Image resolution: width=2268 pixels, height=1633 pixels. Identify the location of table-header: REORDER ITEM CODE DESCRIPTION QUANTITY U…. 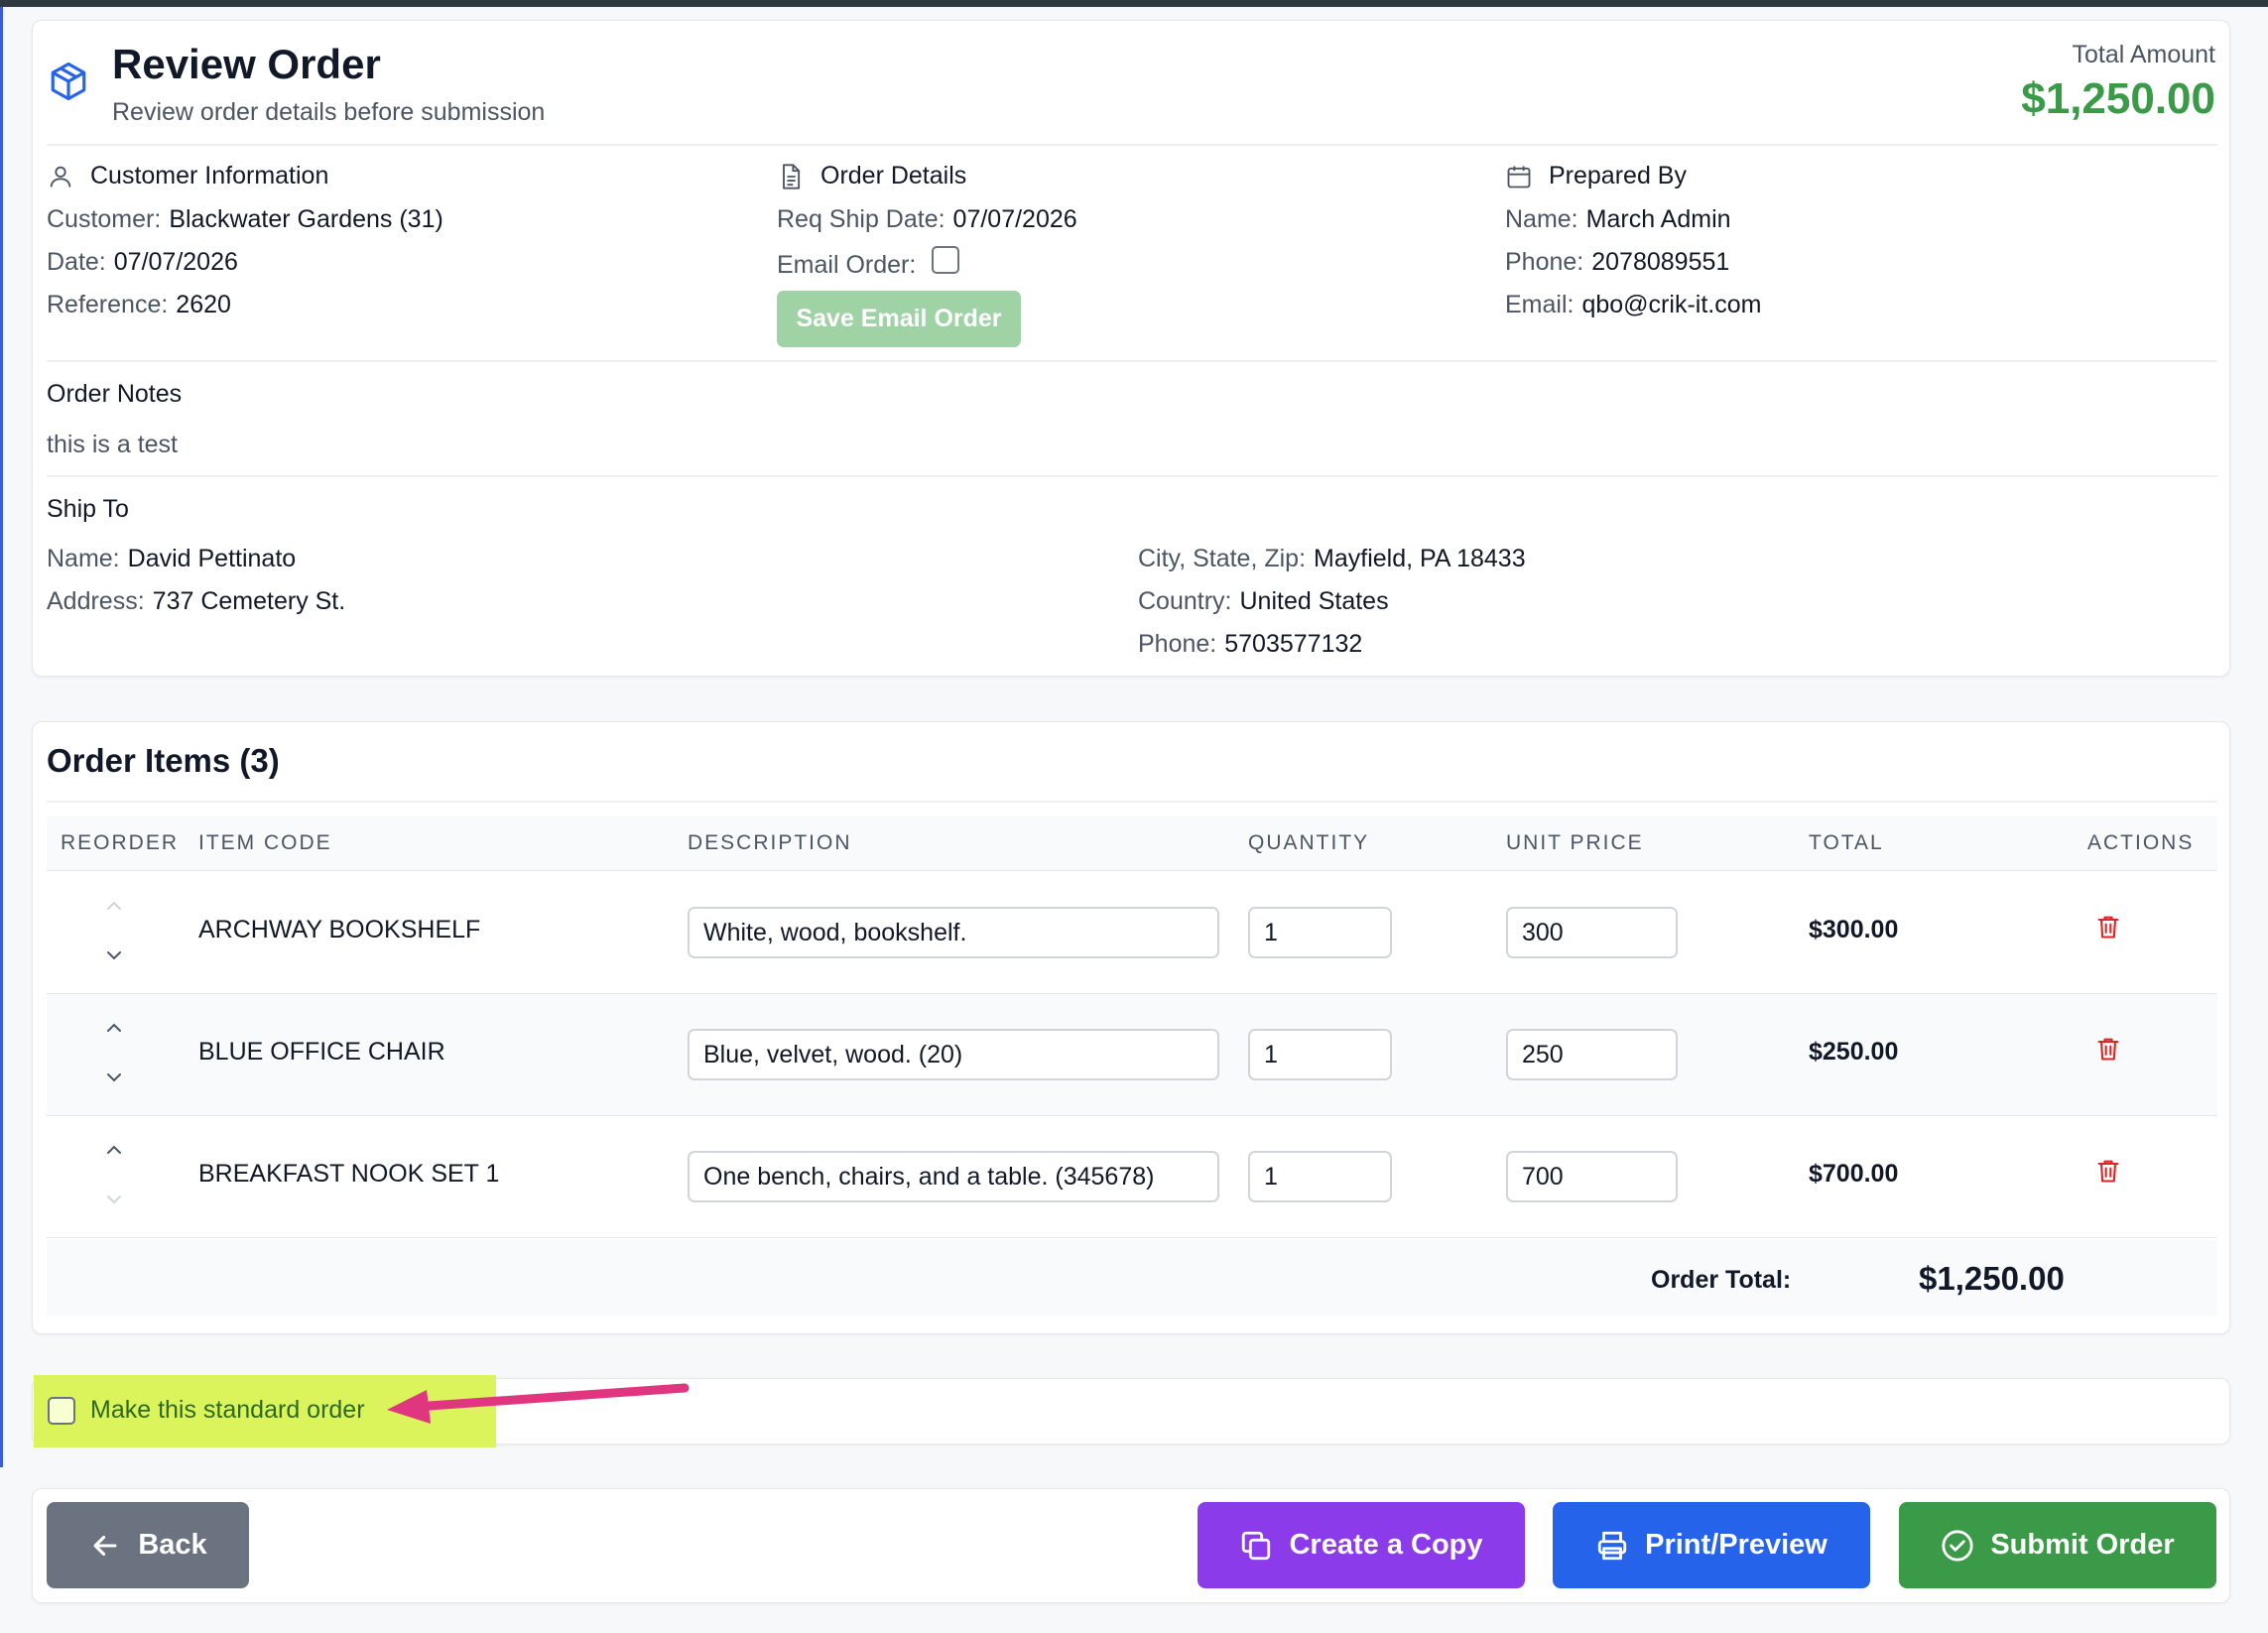
(1132, 843).